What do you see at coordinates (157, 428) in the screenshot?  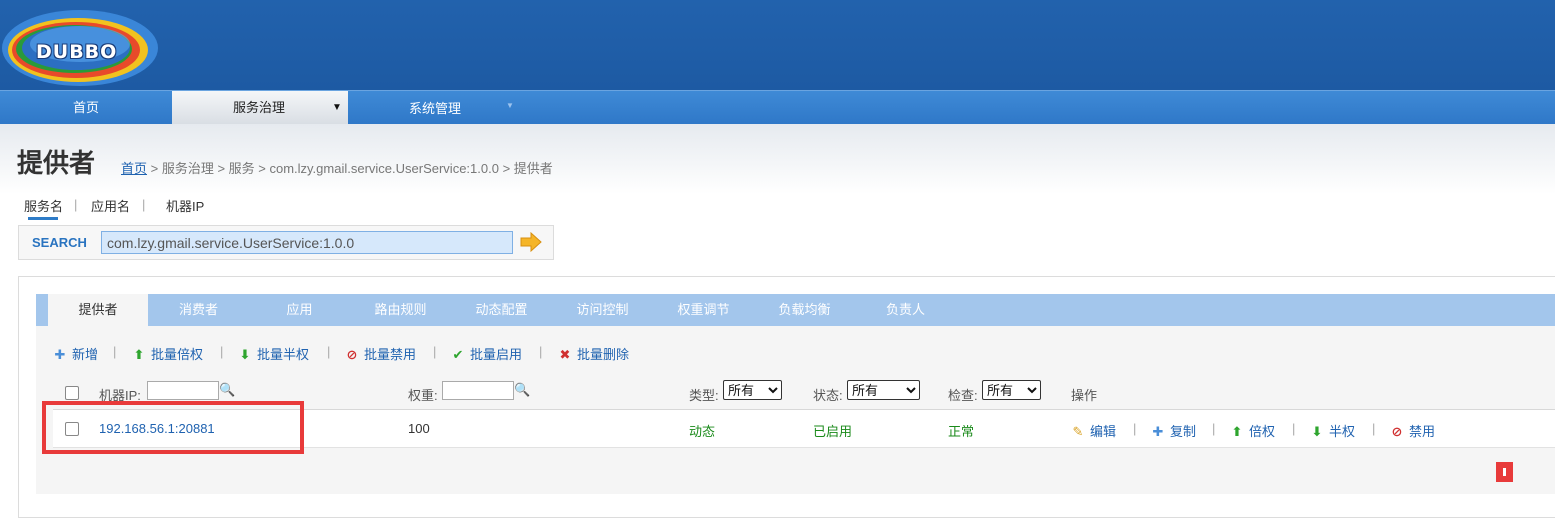 I see `provider-ip-link: 192.168.56.1:20881` at bounding box center [157, 428].